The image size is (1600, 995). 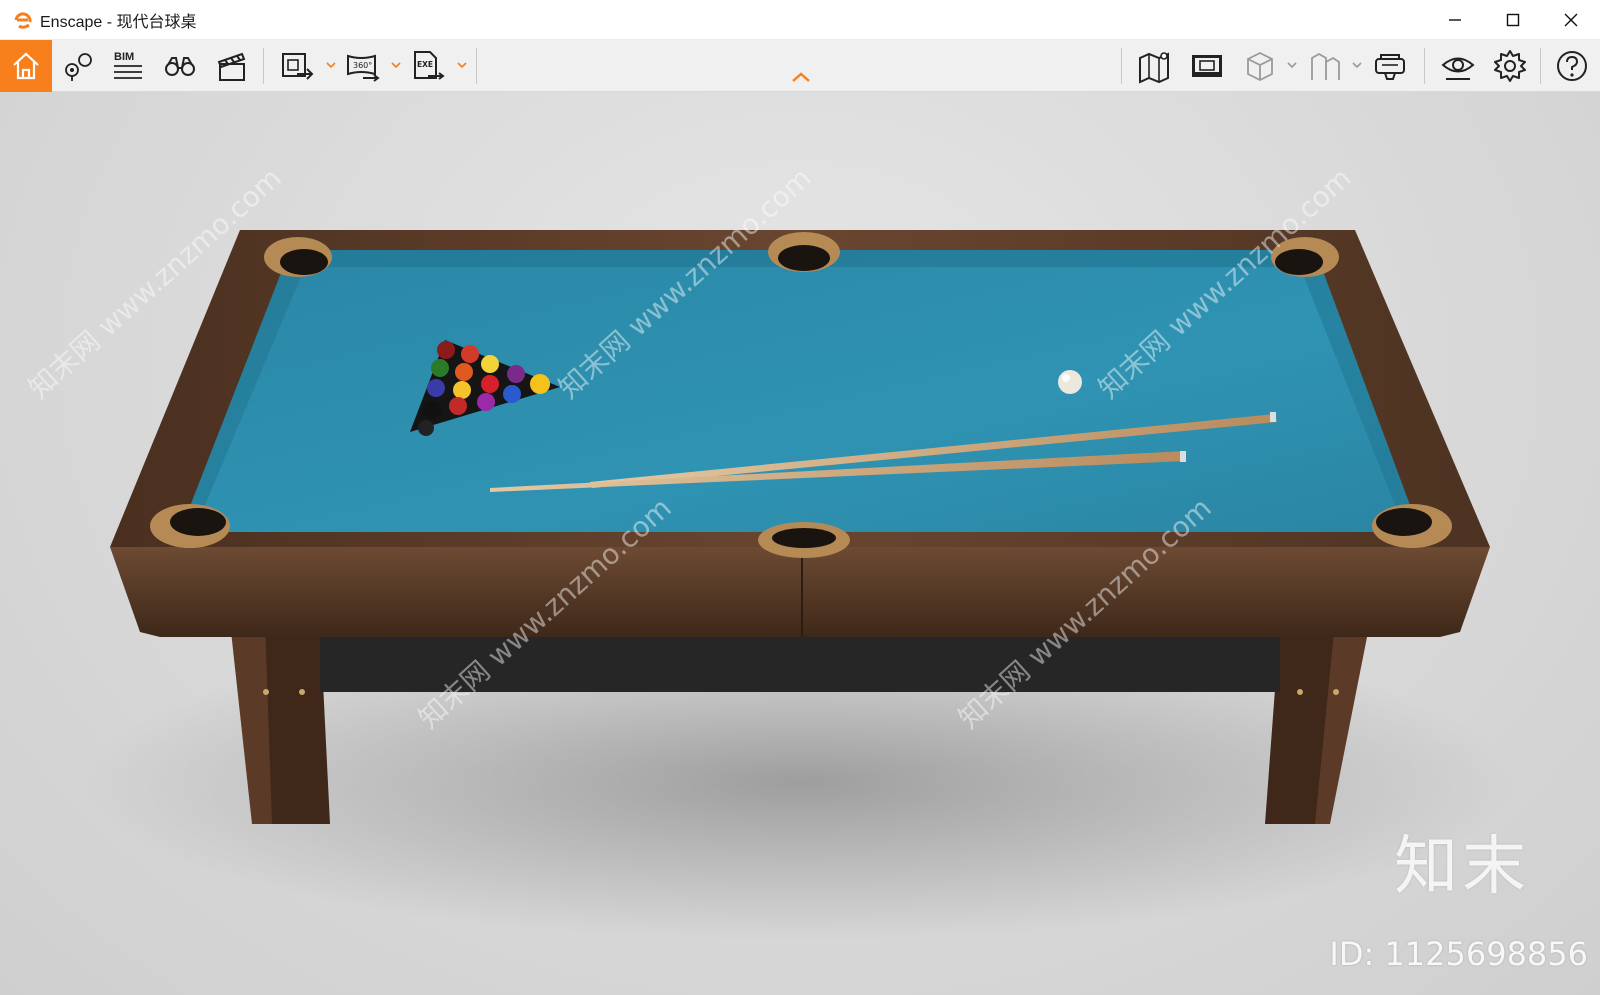 I want to click on help-icon, so click(x=1572, y=66).